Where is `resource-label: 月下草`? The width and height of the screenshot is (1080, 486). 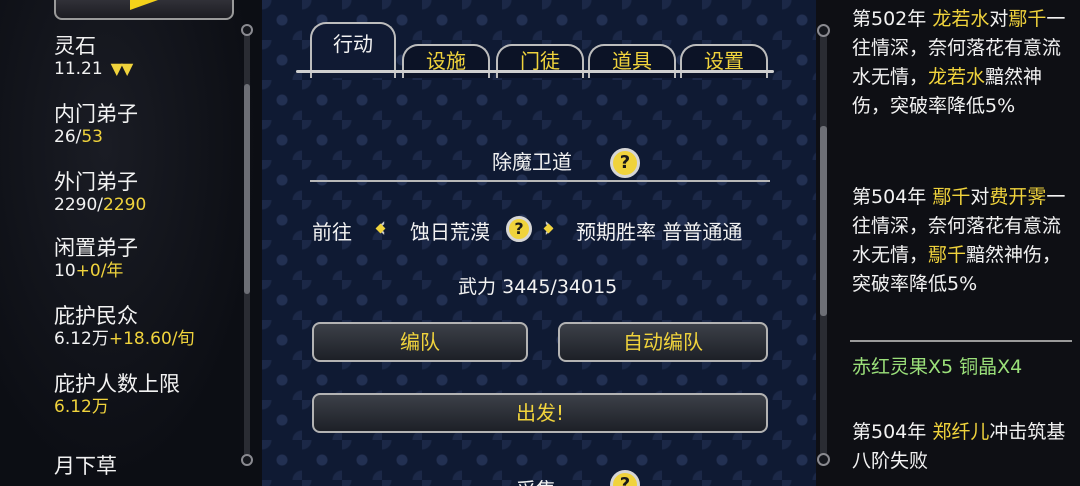 resource-label: 月下草 is located at coordinates (85, 466).